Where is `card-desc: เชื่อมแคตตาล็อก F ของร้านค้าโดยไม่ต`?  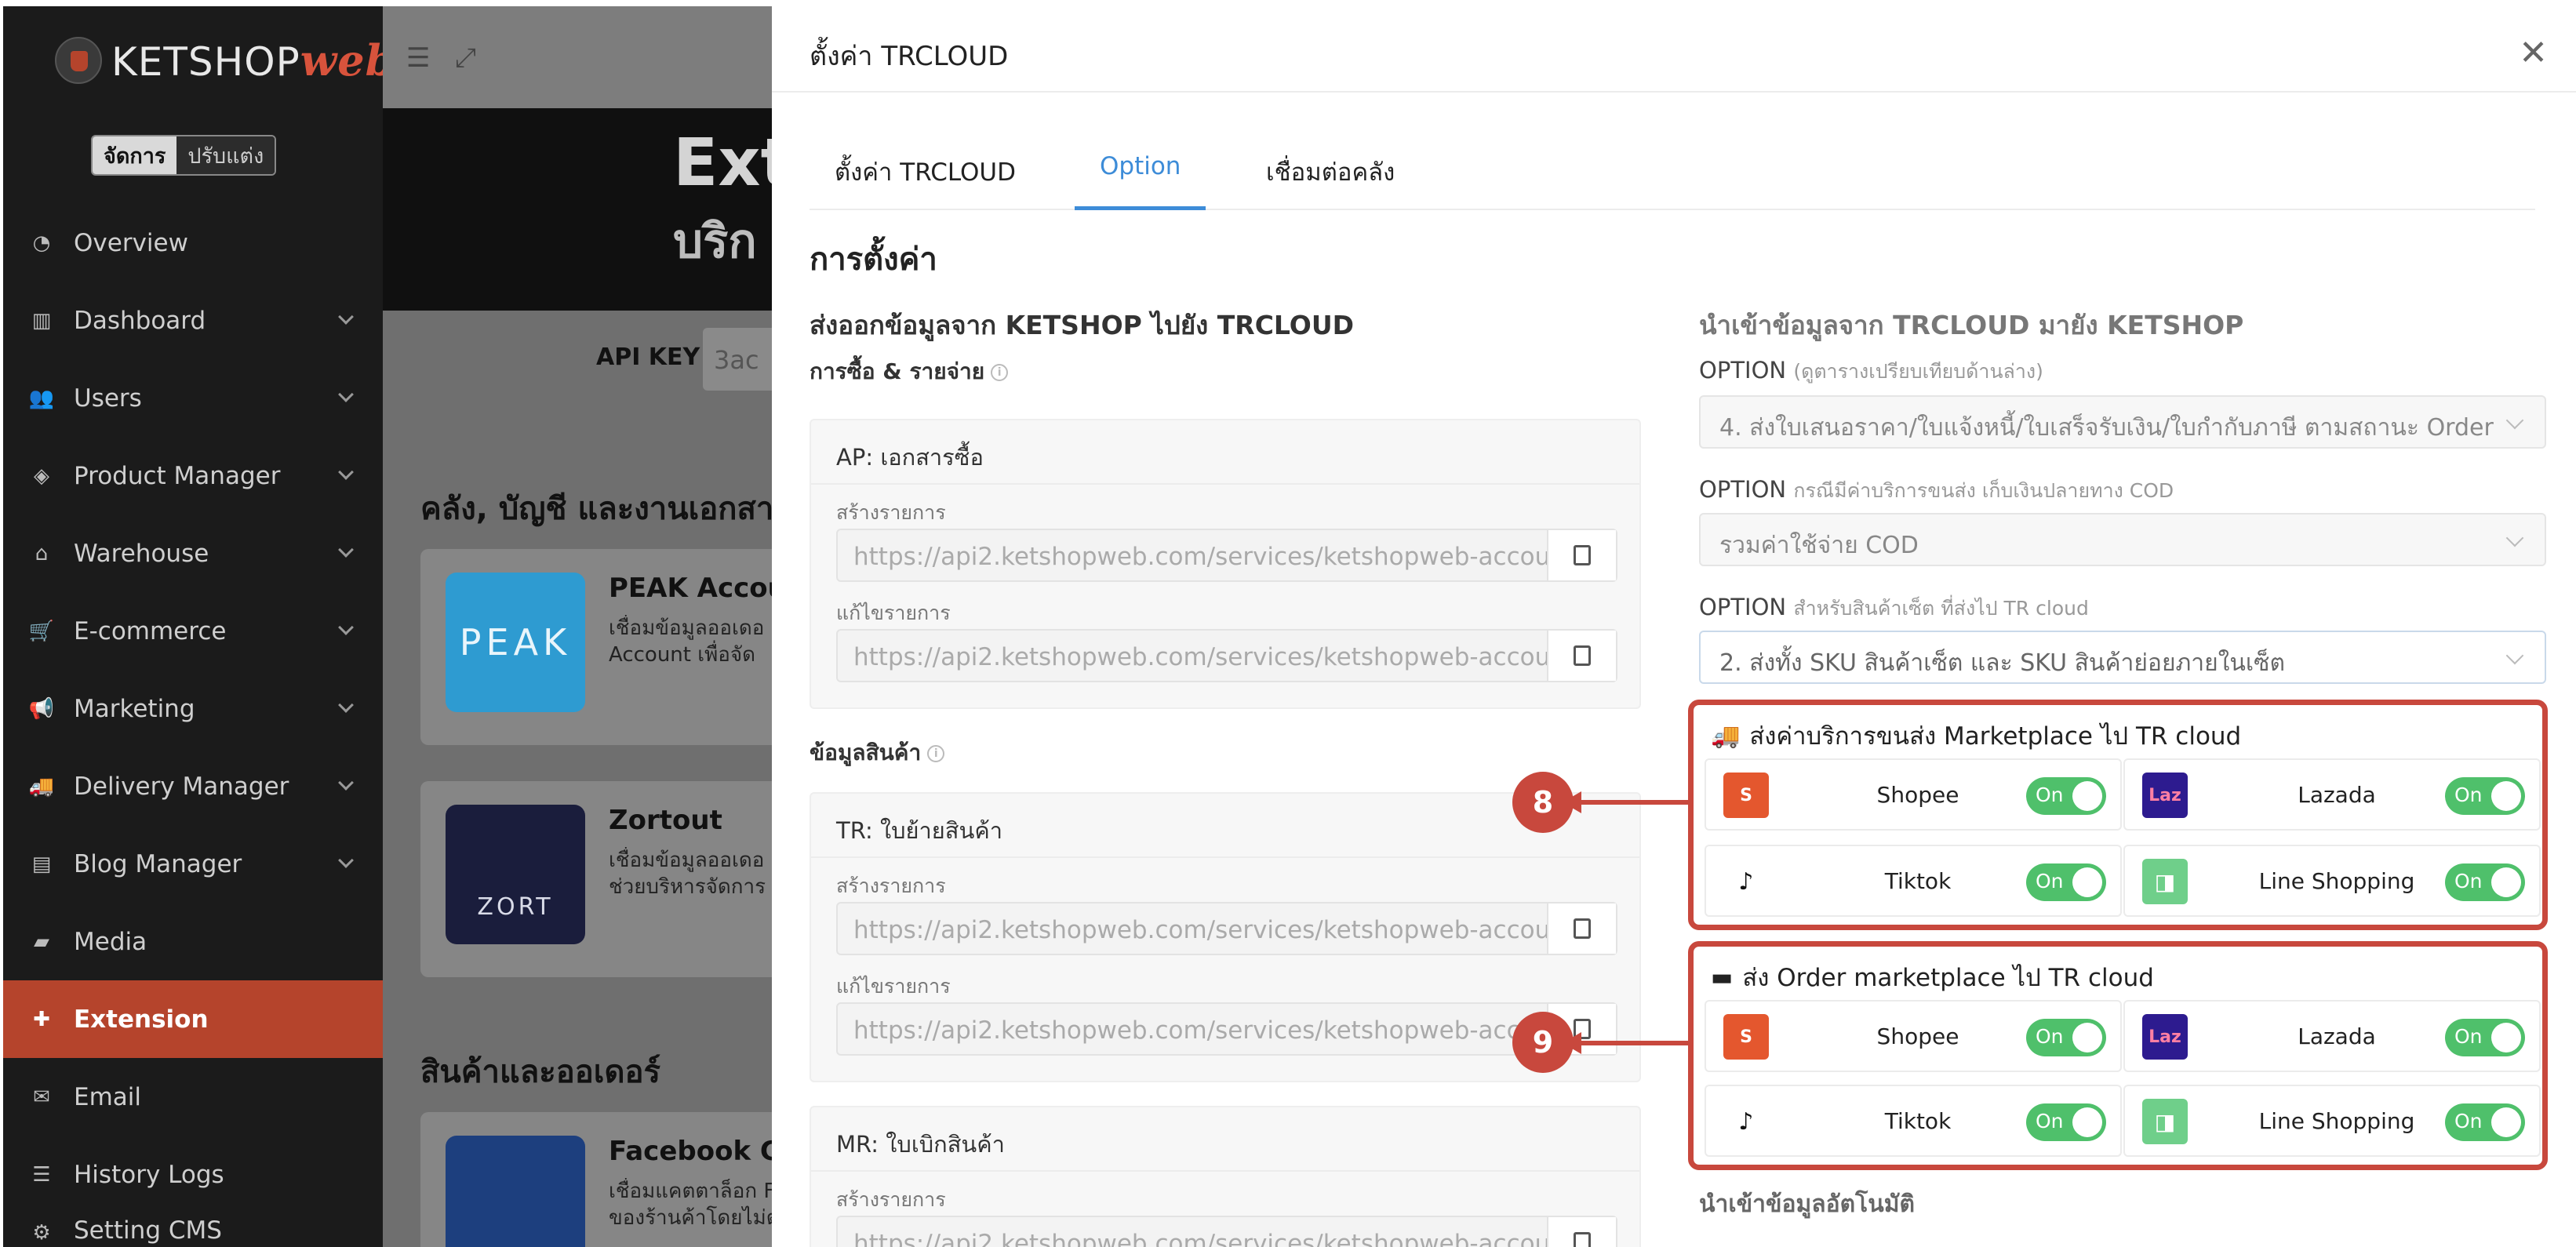 card-desc: เชื่อมแคตตาล็อก F ของร้านค้าโดยไม่ต is located at coordinates (695, 1204).